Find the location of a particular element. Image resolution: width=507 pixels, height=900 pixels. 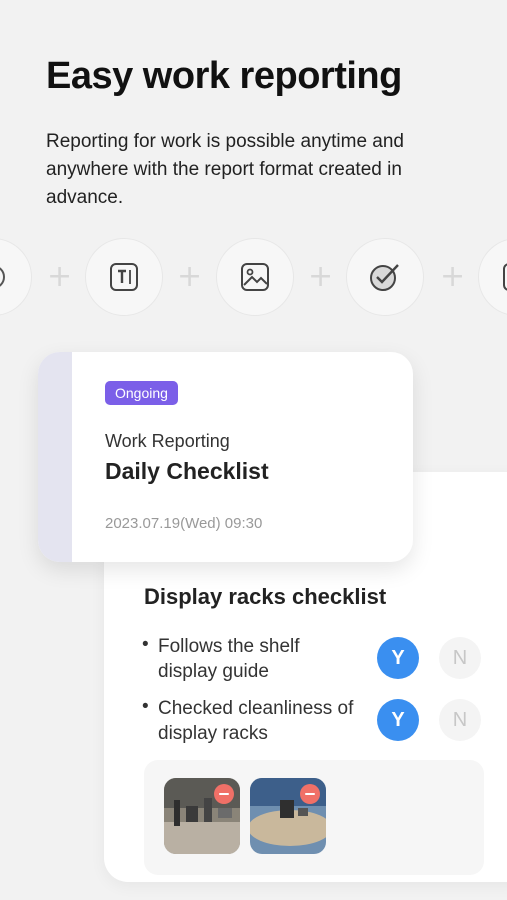

checkmark-circle-icon is located at coordinates (385, 277).